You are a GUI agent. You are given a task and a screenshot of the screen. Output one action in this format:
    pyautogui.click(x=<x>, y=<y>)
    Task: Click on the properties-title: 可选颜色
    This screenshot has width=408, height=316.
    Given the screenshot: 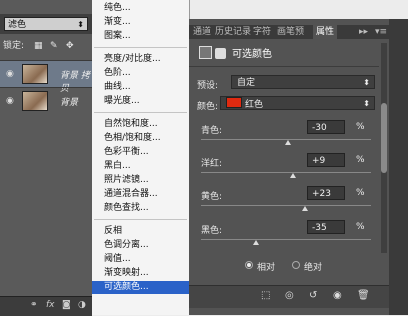 What is the action you would take?
    pyautogui.click(x=235, y=54)
    